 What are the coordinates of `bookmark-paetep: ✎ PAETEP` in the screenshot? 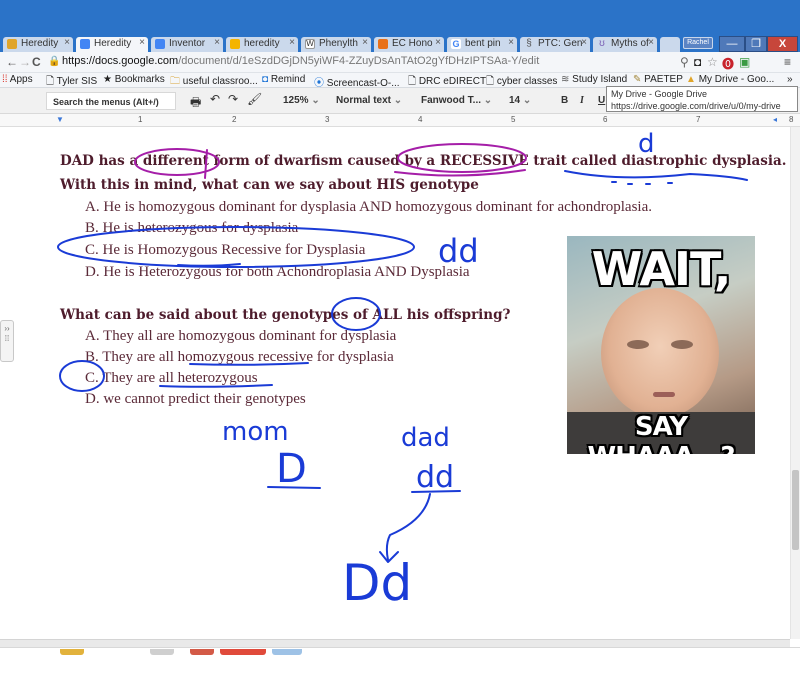 It's located at (658, 79).